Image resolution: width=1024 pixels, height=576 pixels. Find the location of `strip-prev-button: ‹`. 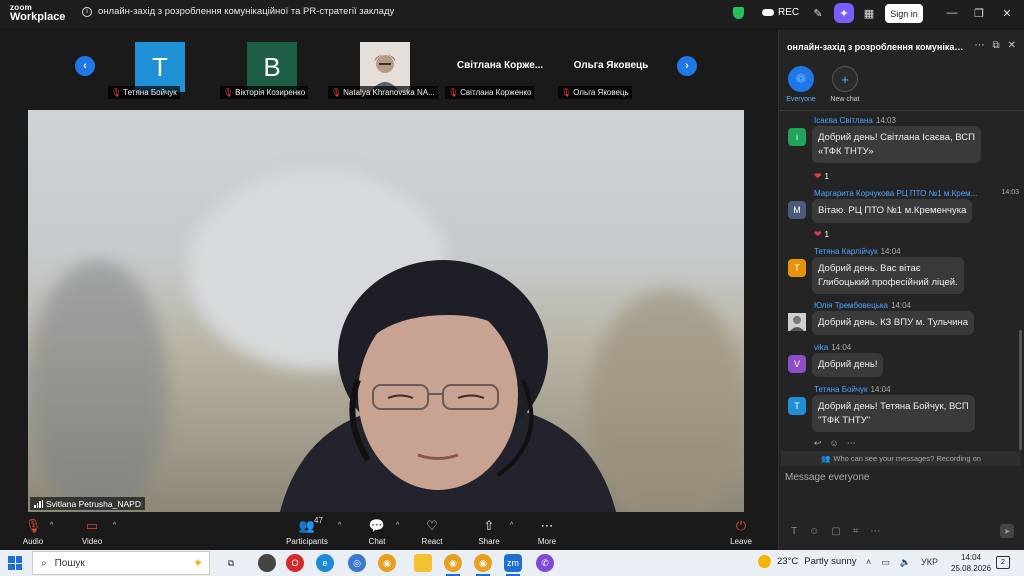

strip-prev-button: ‹ is located at coordinates (85, 66).